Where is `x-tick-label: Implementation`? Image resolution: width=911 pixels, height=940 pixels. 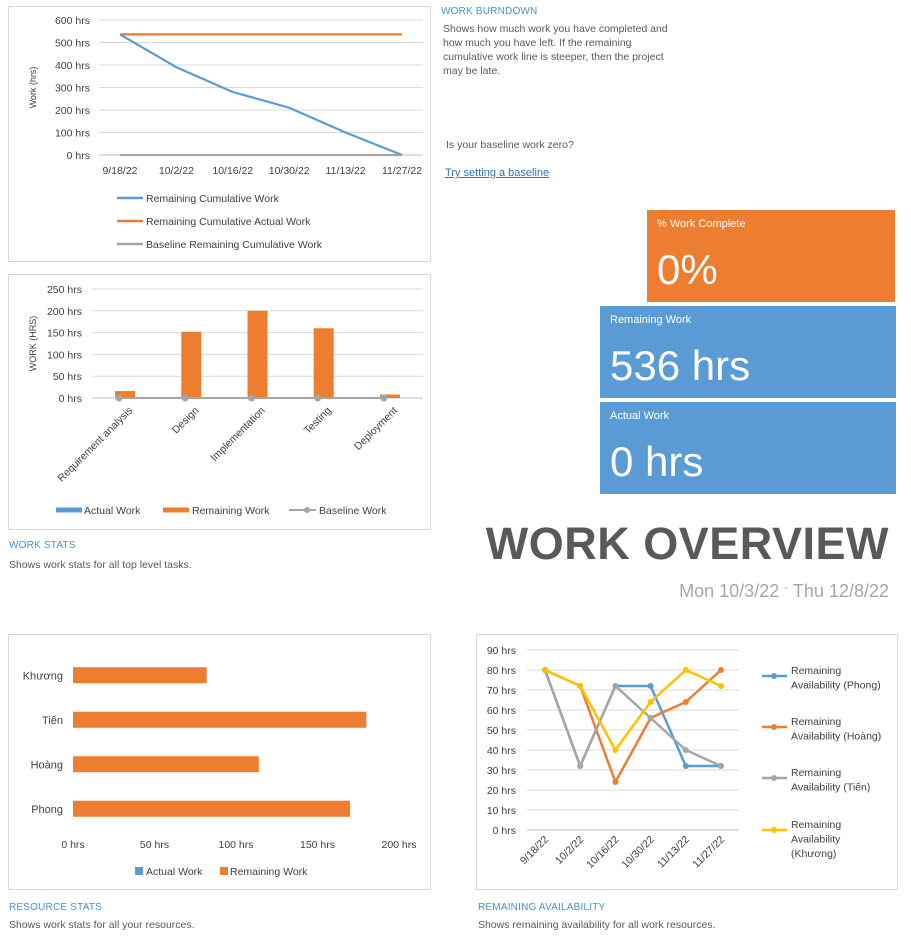 x-tick-label: Implementation is located at coordinates (237, 434).